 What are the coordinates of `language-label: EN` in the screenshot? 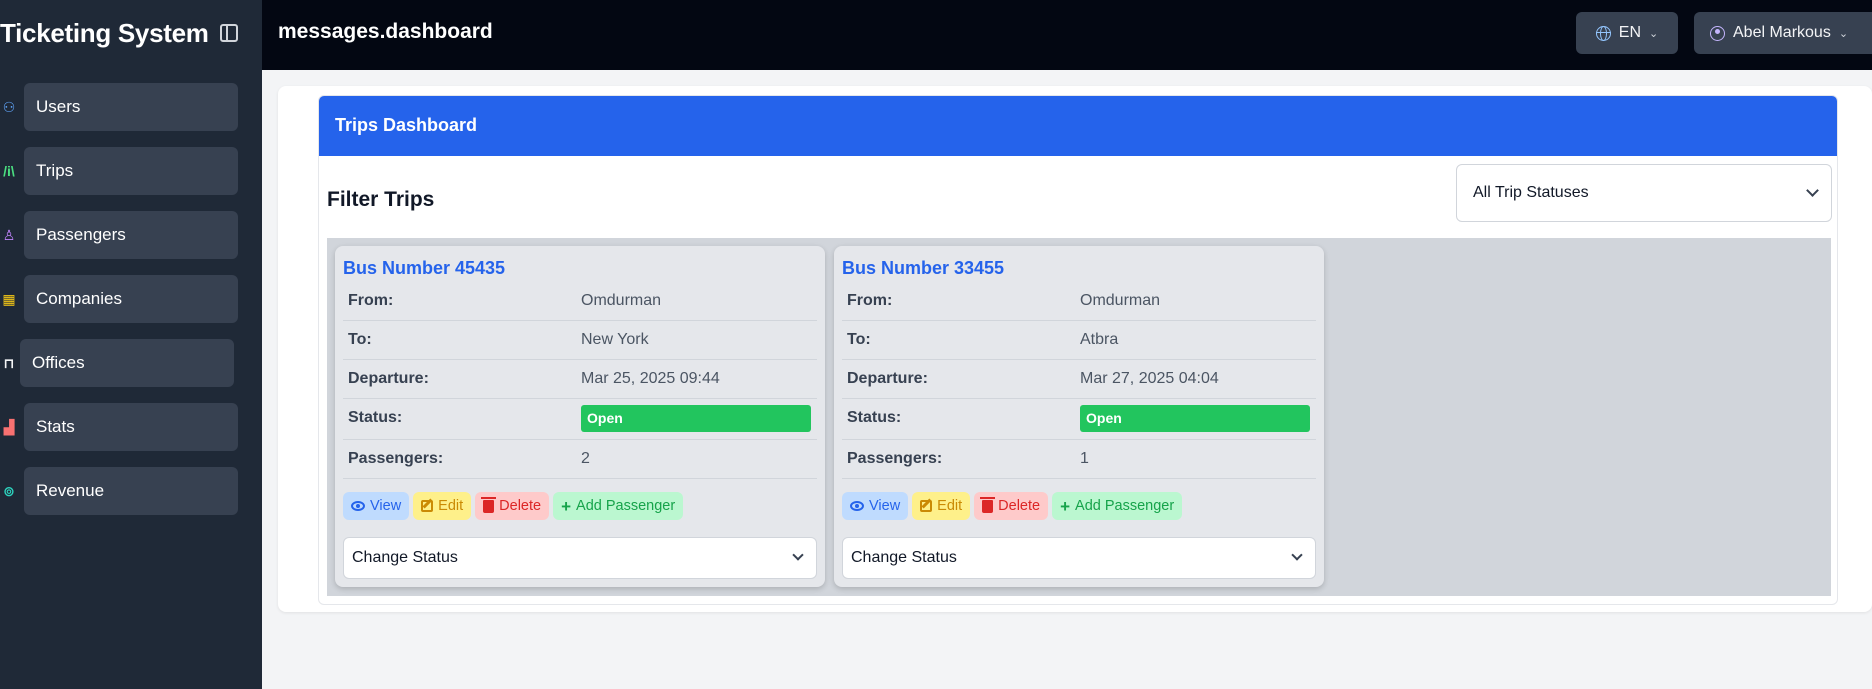 It's located at (1629, 32).